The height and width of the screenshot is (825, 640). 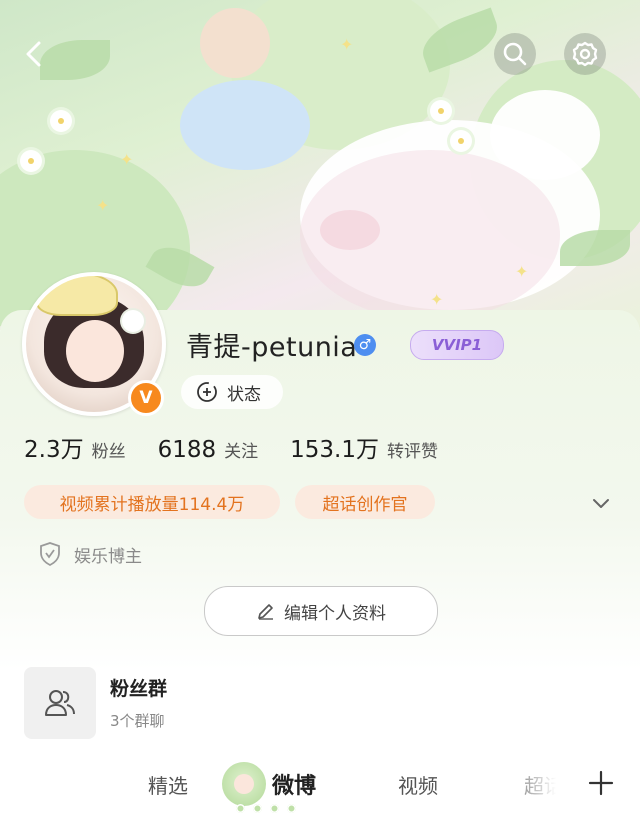 I want to click on settings-button, so click(x=585, y=54).